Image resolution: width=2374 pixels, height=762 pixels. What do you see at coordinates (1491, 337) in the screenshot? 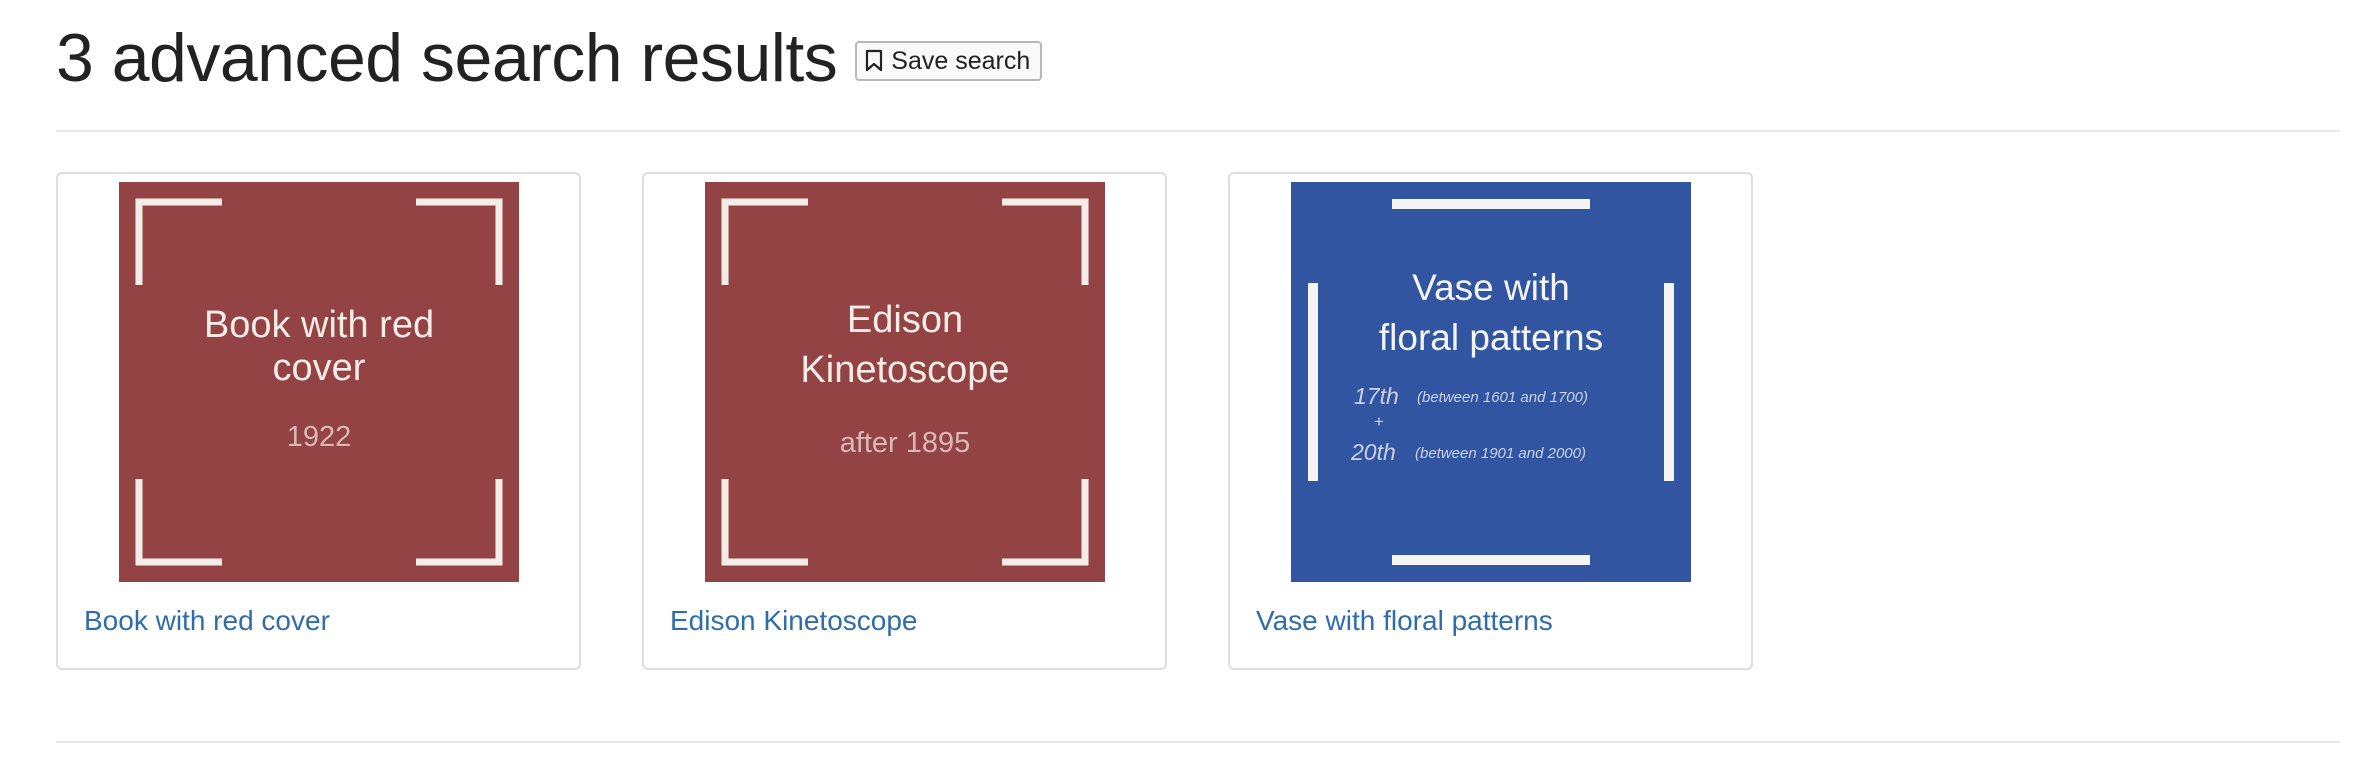
I see `thumbnail-title-line-2: floral patterns` at bounding box center [1491, 337].